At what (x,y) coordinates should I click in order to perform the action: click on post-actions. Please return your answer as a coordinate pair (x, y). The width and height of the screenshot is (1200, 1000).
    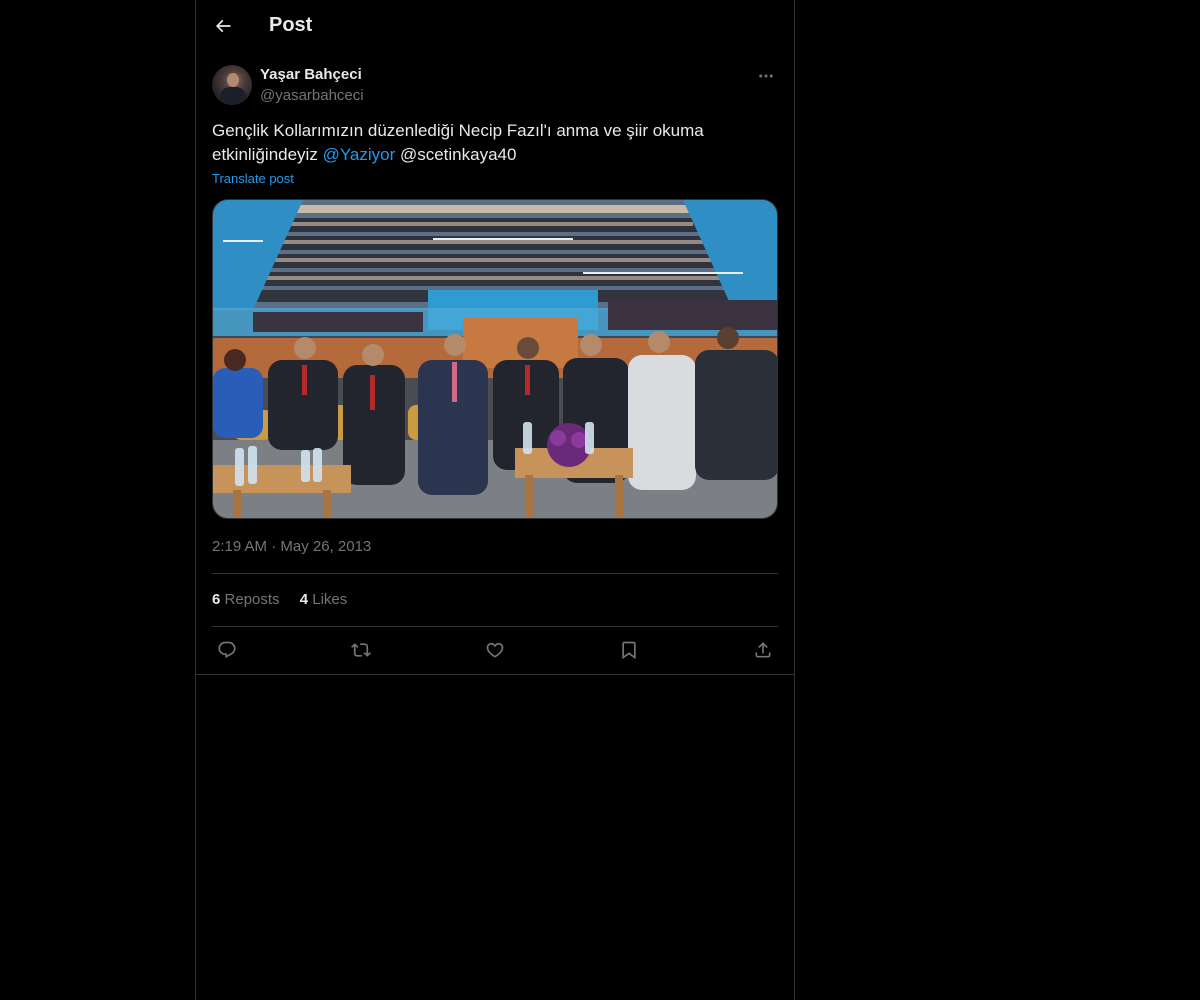
    Looking at the image, I should click on (495, 650).